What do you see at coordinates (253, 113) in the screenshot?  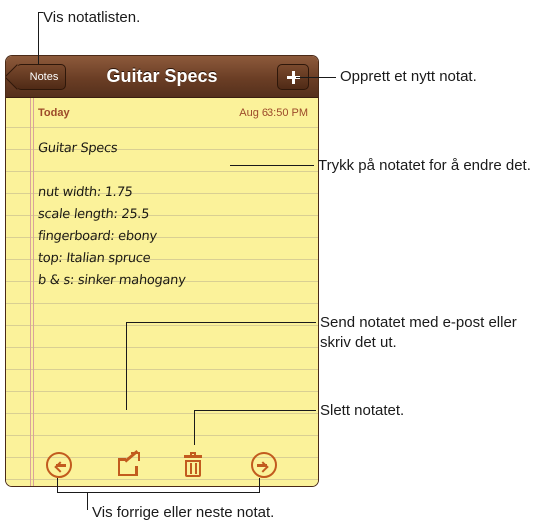 I see `note-date: Aug 6` at bounding box center [253, 113].